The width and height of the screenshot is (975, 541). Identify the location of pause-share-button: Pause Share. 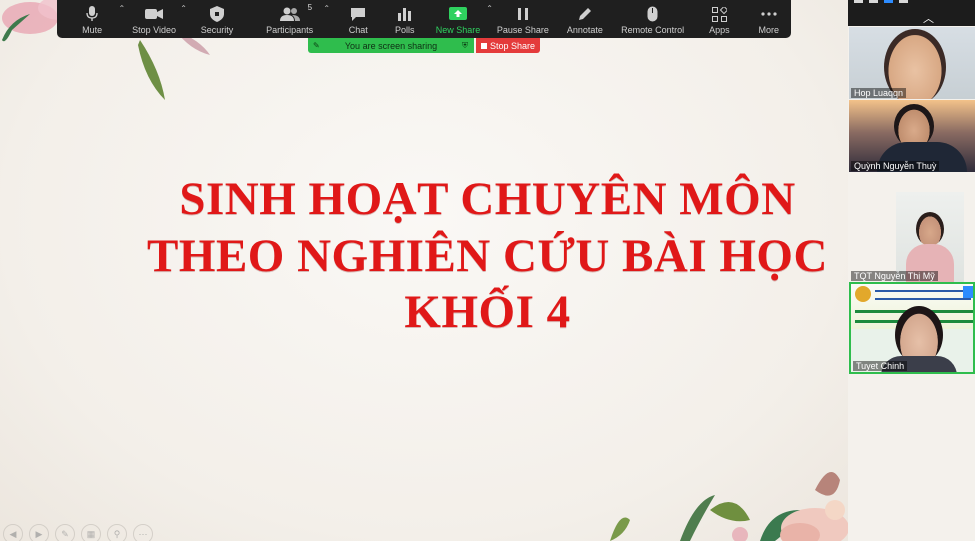
(523, 19).